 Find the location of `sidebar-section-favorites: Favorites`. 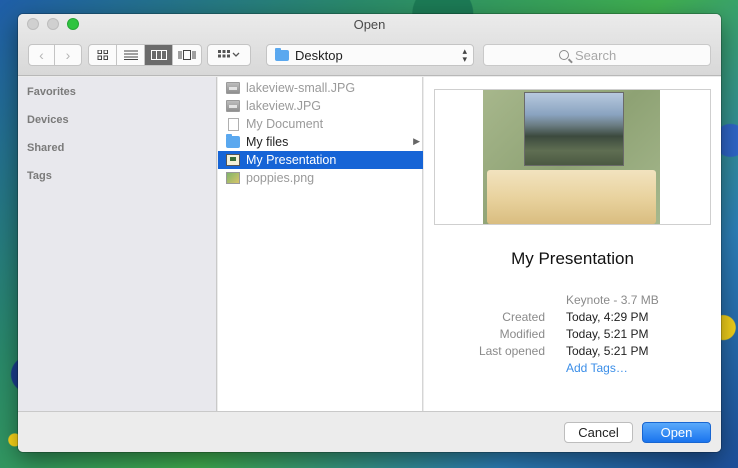

sidebar-section-favorites: Favorites is located at coordinates (51, 92).